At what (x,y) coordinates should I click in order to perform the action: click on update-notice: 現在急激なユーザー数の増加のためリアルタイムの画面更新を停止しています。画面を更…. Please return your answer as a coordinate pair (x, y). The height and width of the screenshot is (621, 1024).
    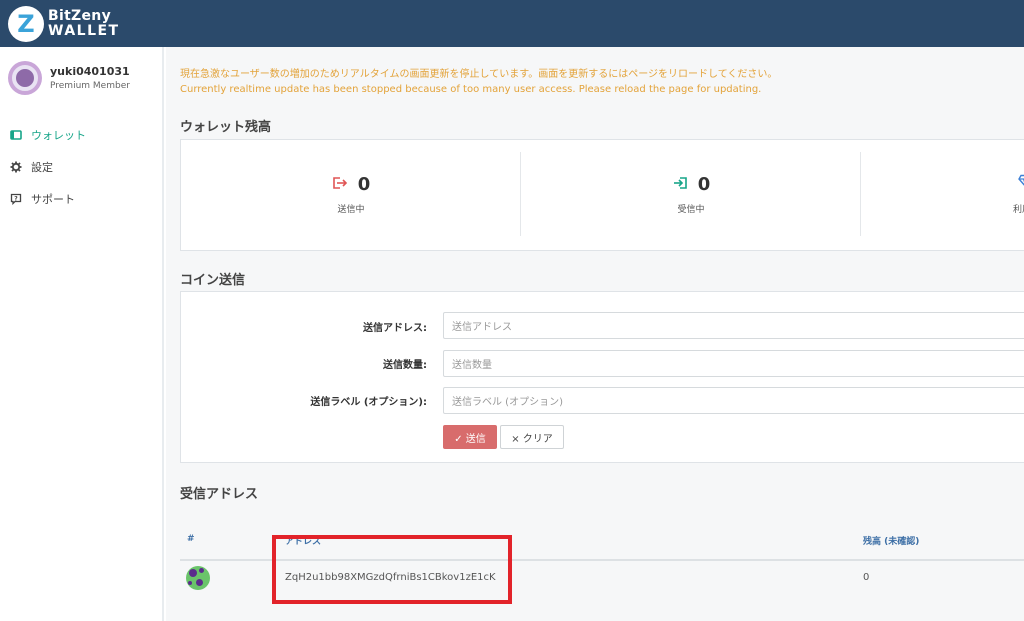
    Looking at the image, I should click on (478, 82).